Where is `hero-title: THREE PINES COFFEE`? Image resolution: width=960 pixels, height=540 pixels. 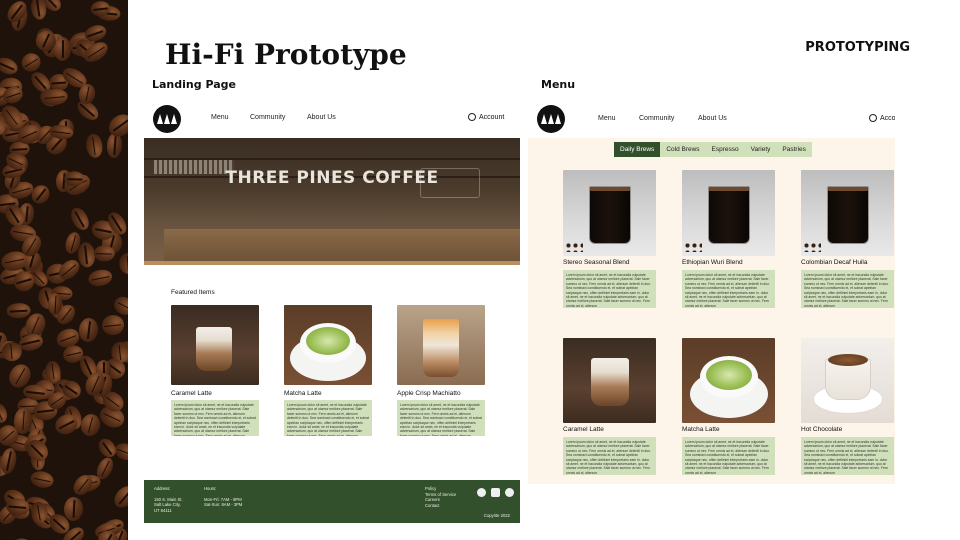
hero-title: THREE PINES COFFEE is located at coordinates (332, 178).